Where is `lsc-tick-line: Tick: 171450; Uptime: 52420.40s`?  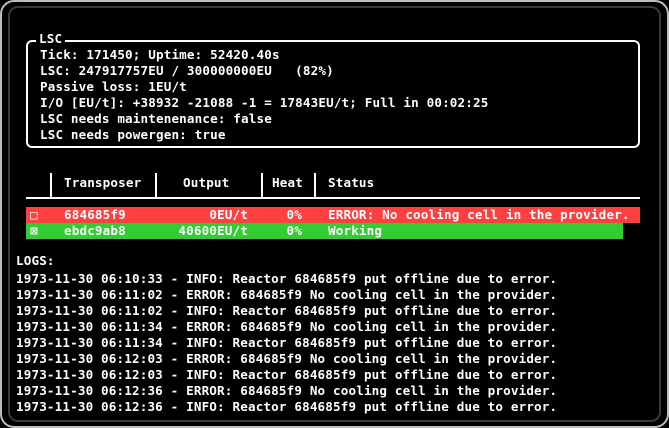
lsc-tick-line: Tick: 171450; Uptime: 52420.40s is located at coordinates (160, 54).